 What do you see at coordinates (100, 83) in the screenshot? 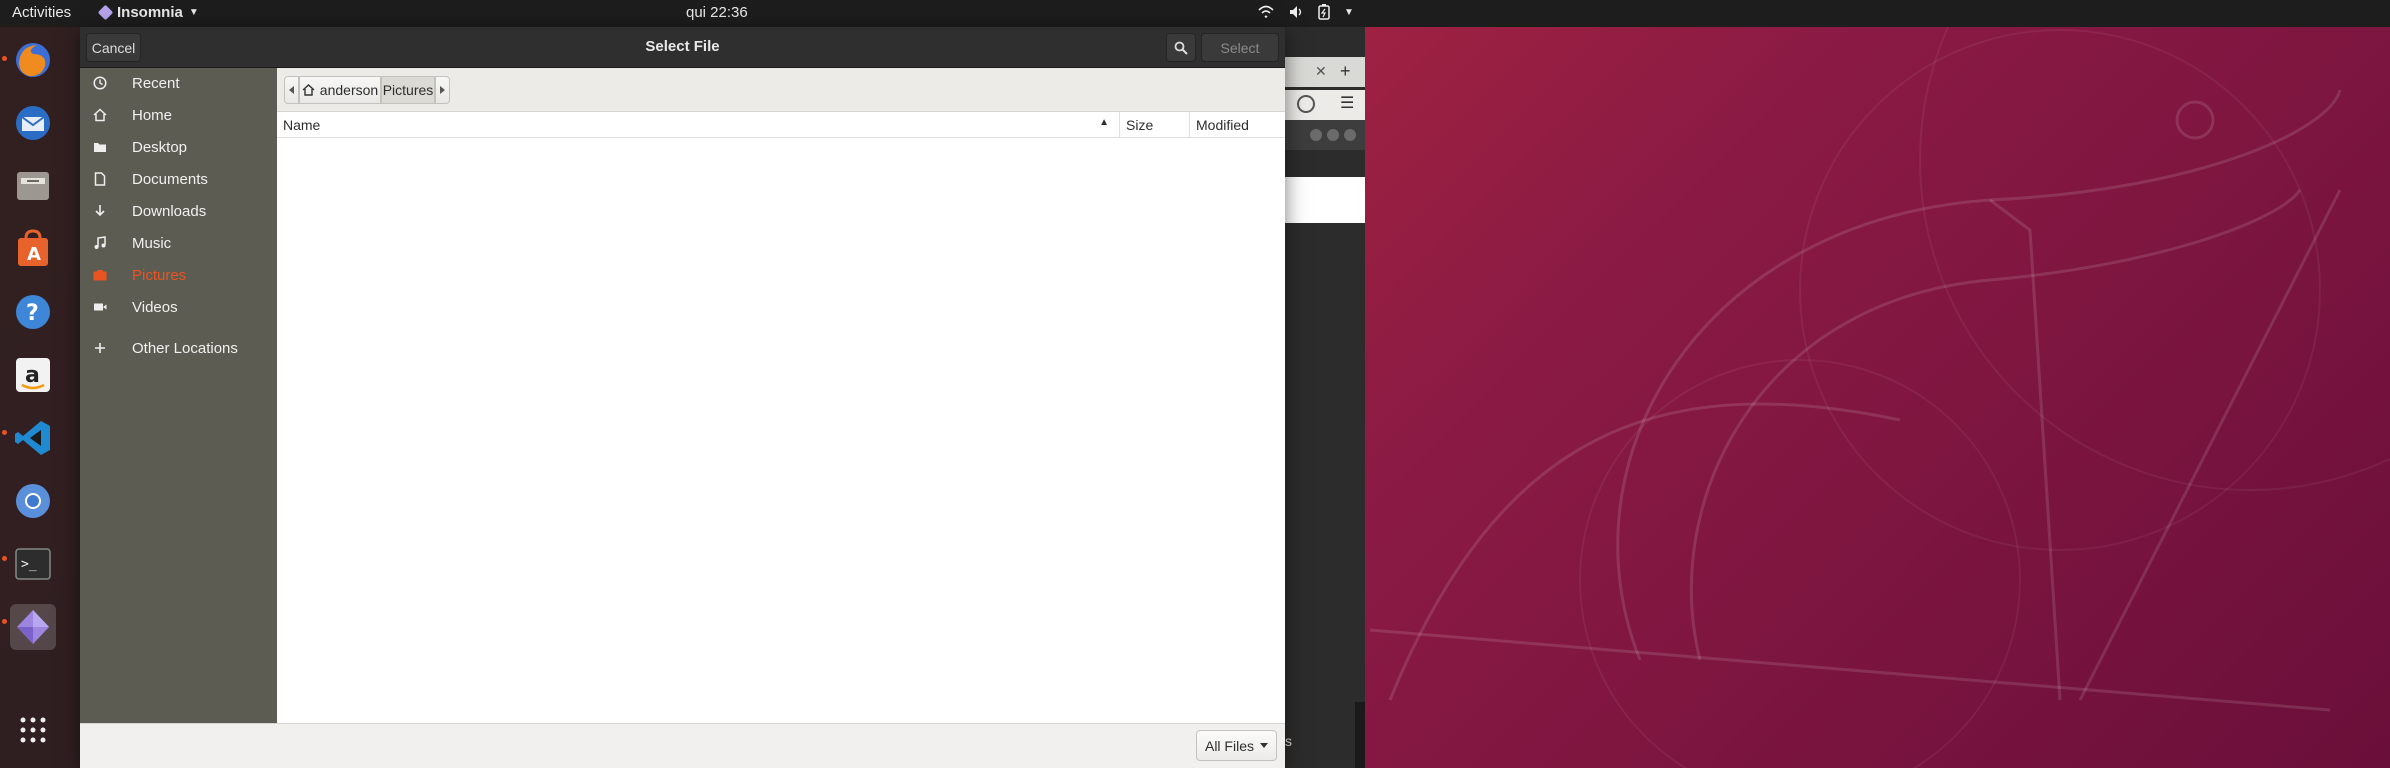
I see `clock-icon` at bounding box center [100, 83].